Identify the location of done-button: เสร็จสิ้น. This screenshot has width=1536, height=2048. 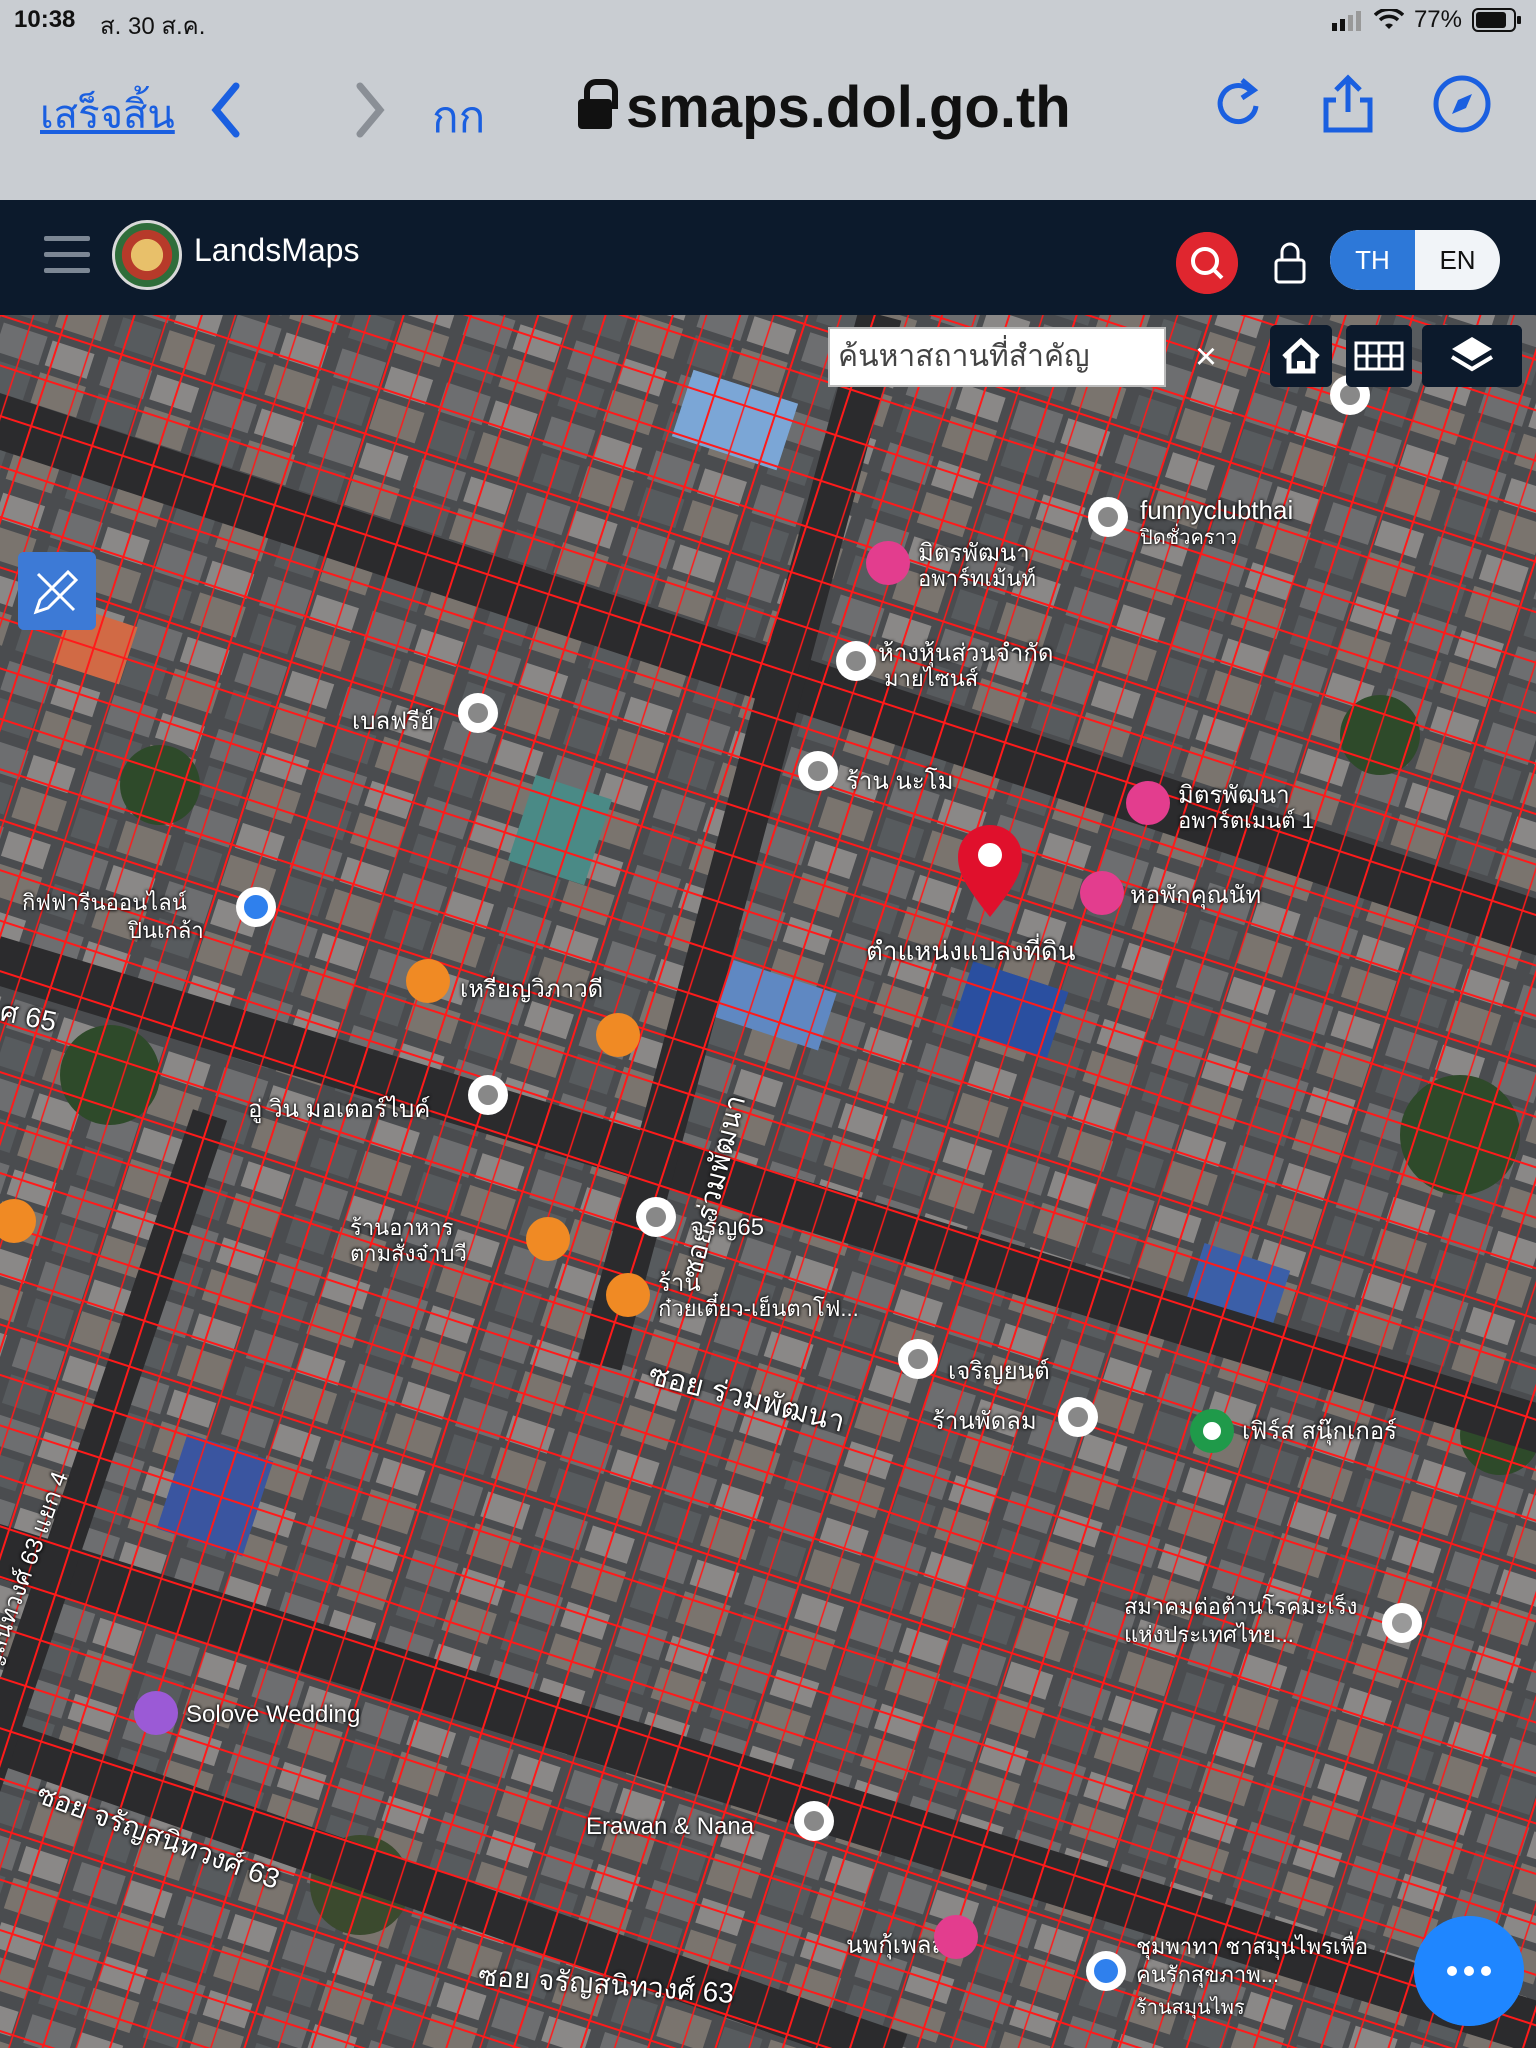
(107, 114).